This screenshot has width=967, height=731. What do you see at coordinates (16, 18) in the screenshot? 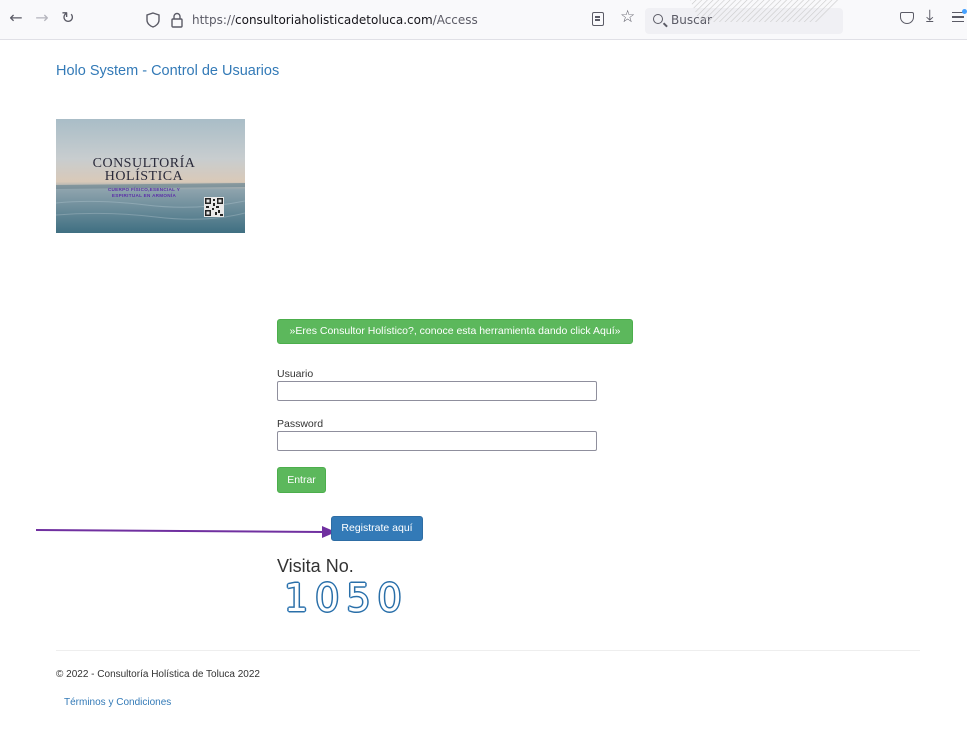
I see `back-arrow-icon: ←` at bounding box center [16, 18].